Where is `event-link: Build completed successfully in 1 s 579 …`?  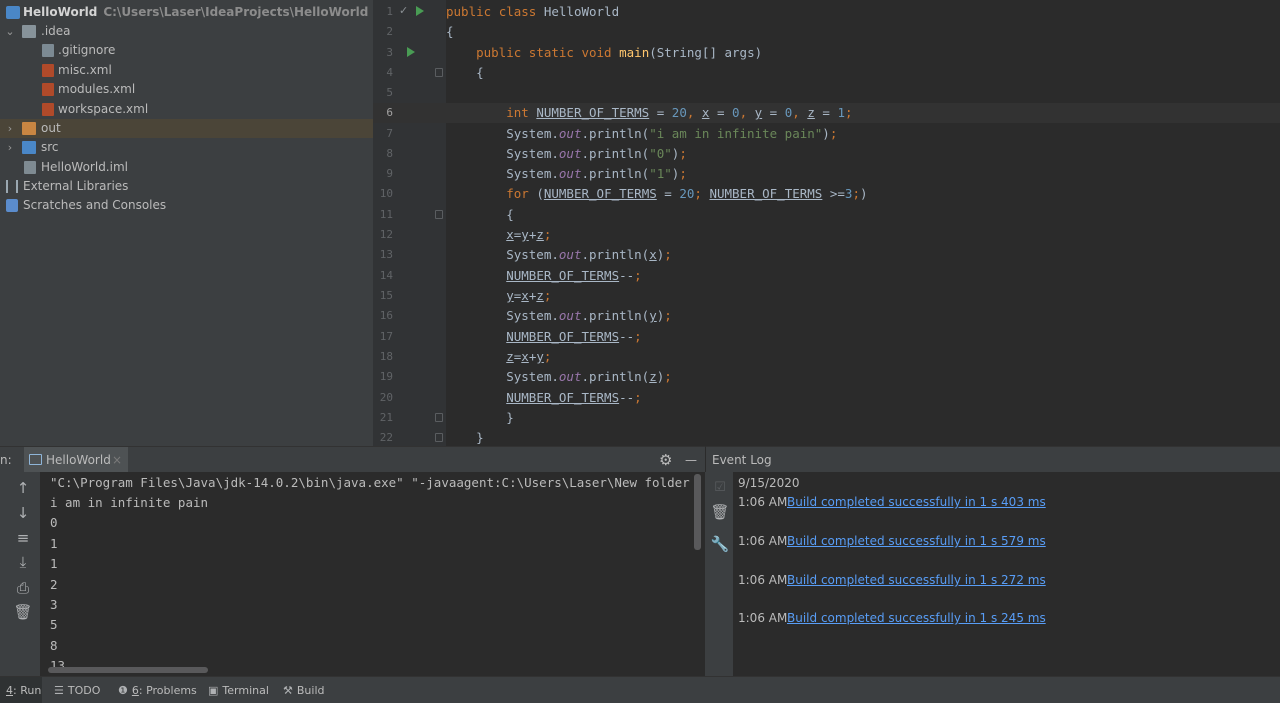
event-link: Build completed successfully in 1 s 579 … is located at coordinates (916, 541).